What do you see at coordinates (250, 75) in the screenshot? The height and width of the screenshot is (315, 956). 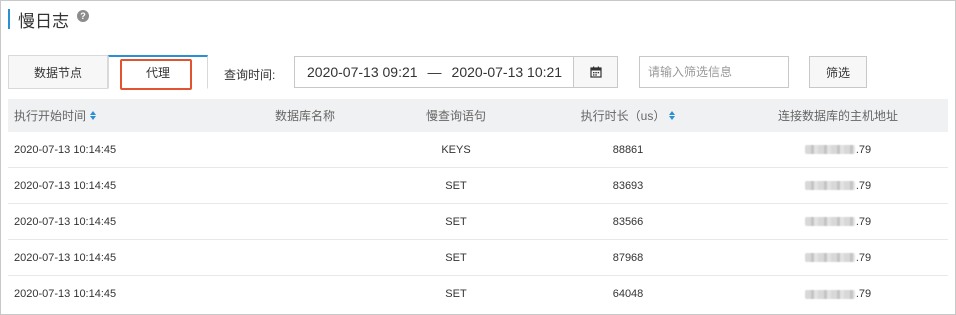 I see `query-time-label: 查询时间:` at bounding box center [250, 75].